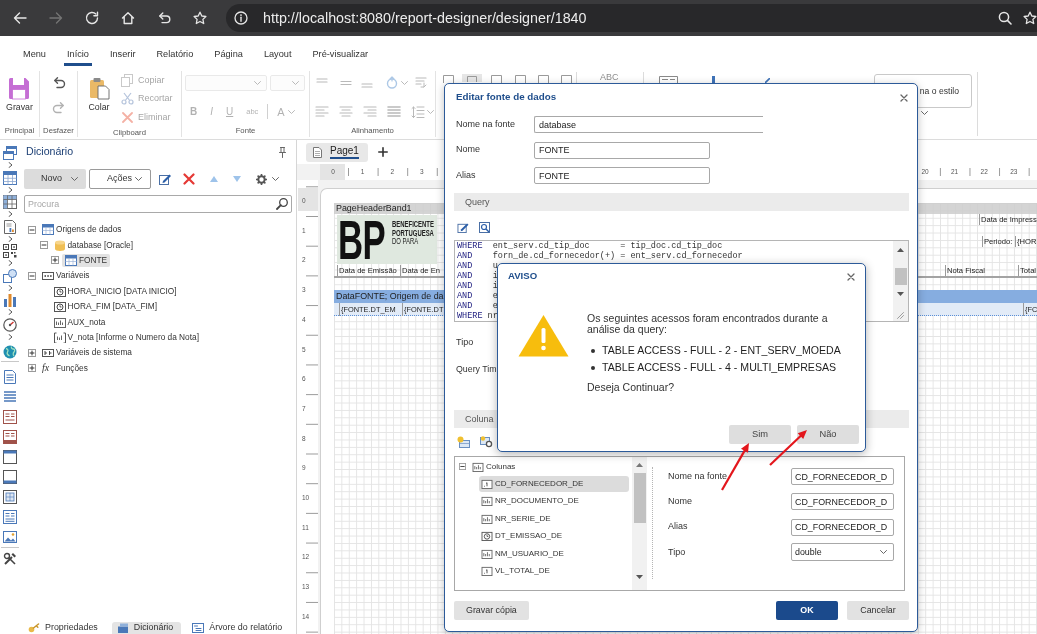  What do you see at coordinates (477, 316) in the screenshot?
I see `code-line: WHERE nr` at bounding box center [477, 316].